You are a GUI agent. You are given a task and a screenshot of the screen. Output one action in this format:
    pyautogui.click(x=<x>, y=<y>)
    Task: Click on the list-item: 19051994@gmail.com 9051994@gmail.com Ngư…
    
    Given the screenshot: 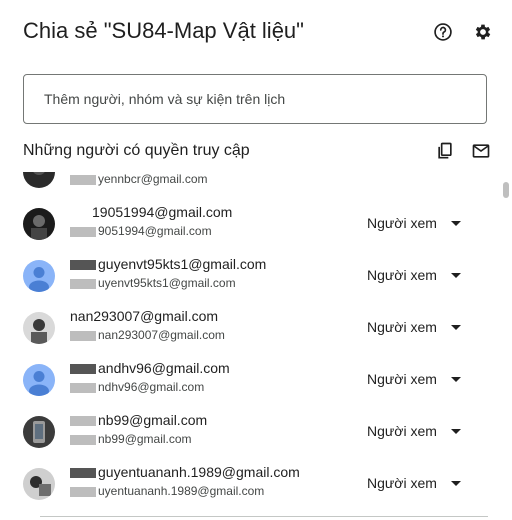 What is the action you would take?
    pyautogui.click(x=250, y=222)
    